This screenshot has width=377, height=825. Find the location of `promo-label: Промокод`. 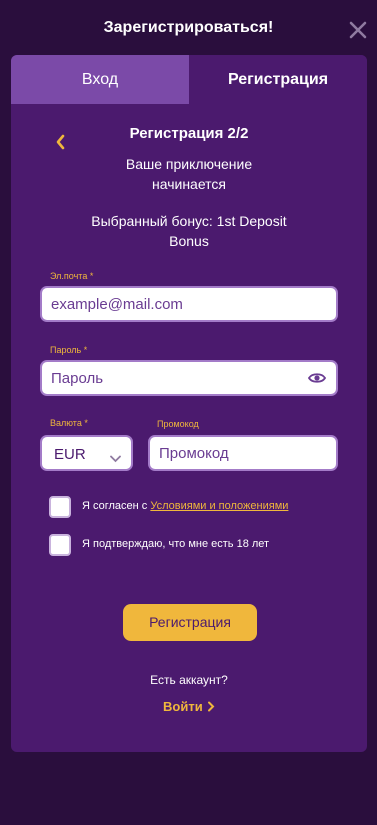

promo-label: Промокод is located at coordinates (178, 424).